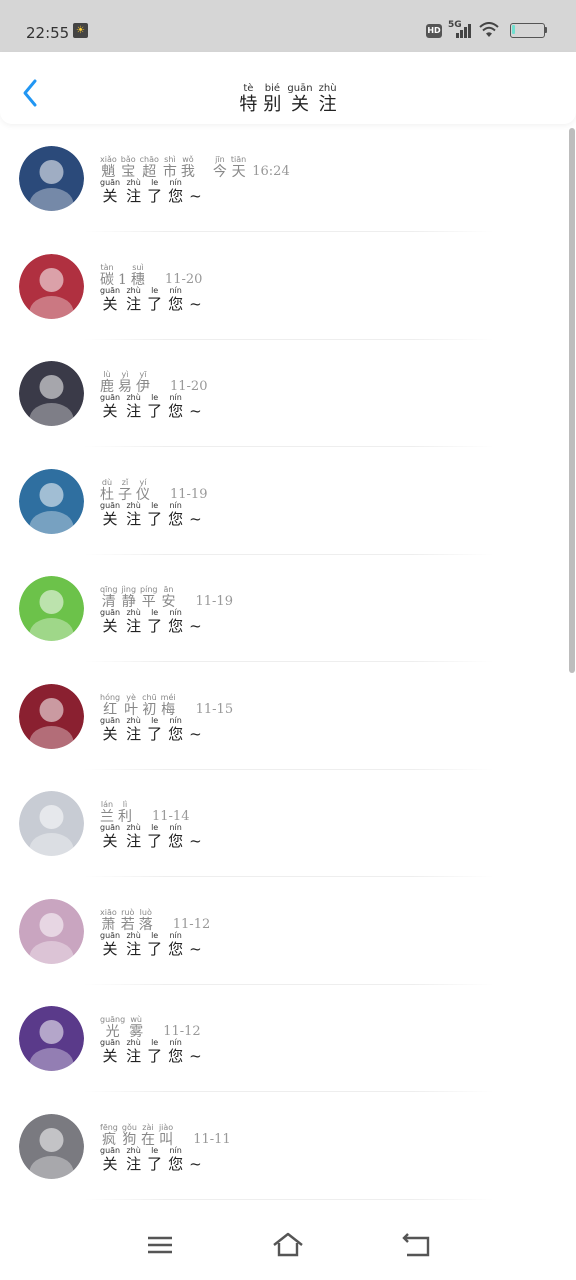 The image size is (576, 1280). Describe the element at coordinates (416, 1245) in the screenshot. I see `return-icon` at that location.